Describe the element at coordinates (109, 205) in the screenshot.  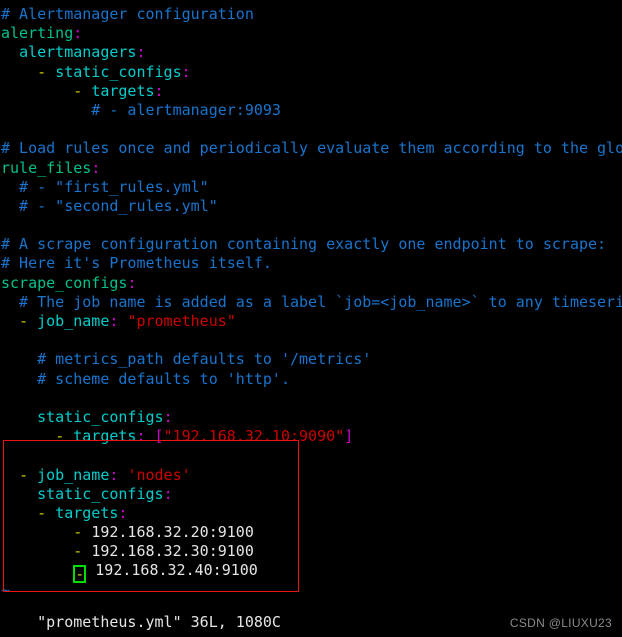
I see `code-token: # - "second_rules.yml"` at that location.